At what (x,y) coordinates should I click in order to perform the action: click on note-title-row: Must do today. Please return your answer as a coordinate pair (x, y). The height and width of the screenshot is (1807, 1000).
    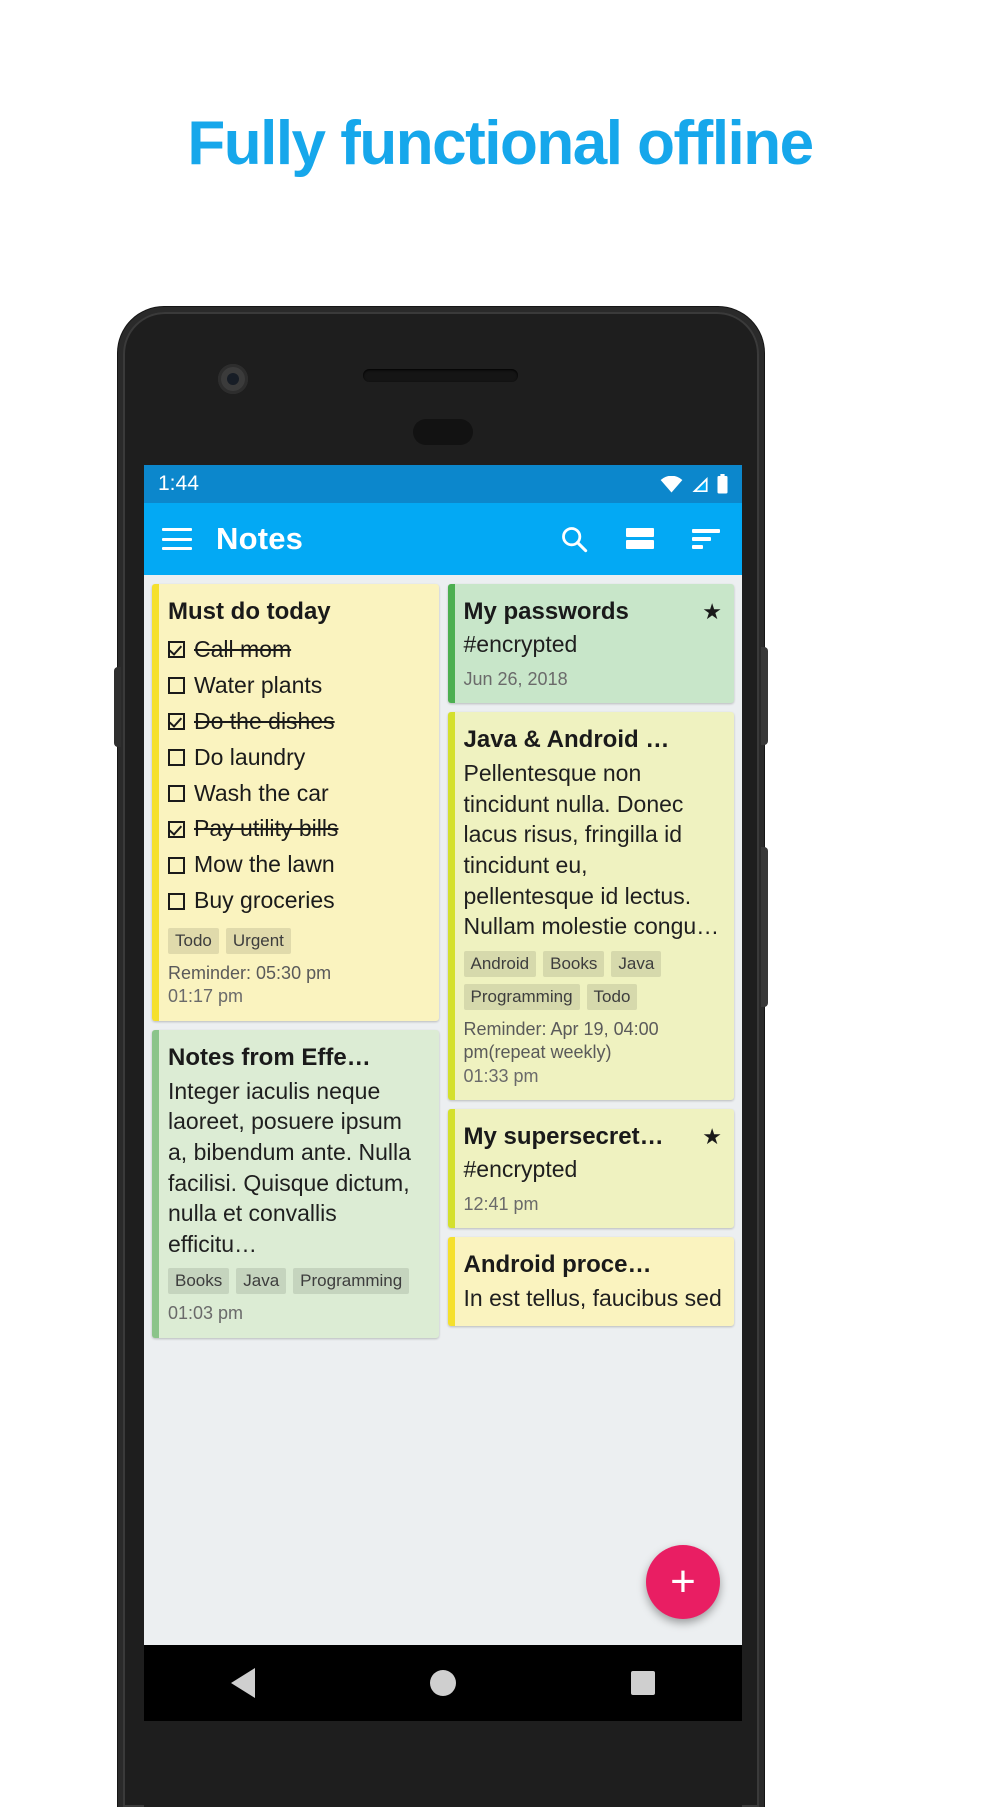
    Looking at the image, I should click on (297, 614).